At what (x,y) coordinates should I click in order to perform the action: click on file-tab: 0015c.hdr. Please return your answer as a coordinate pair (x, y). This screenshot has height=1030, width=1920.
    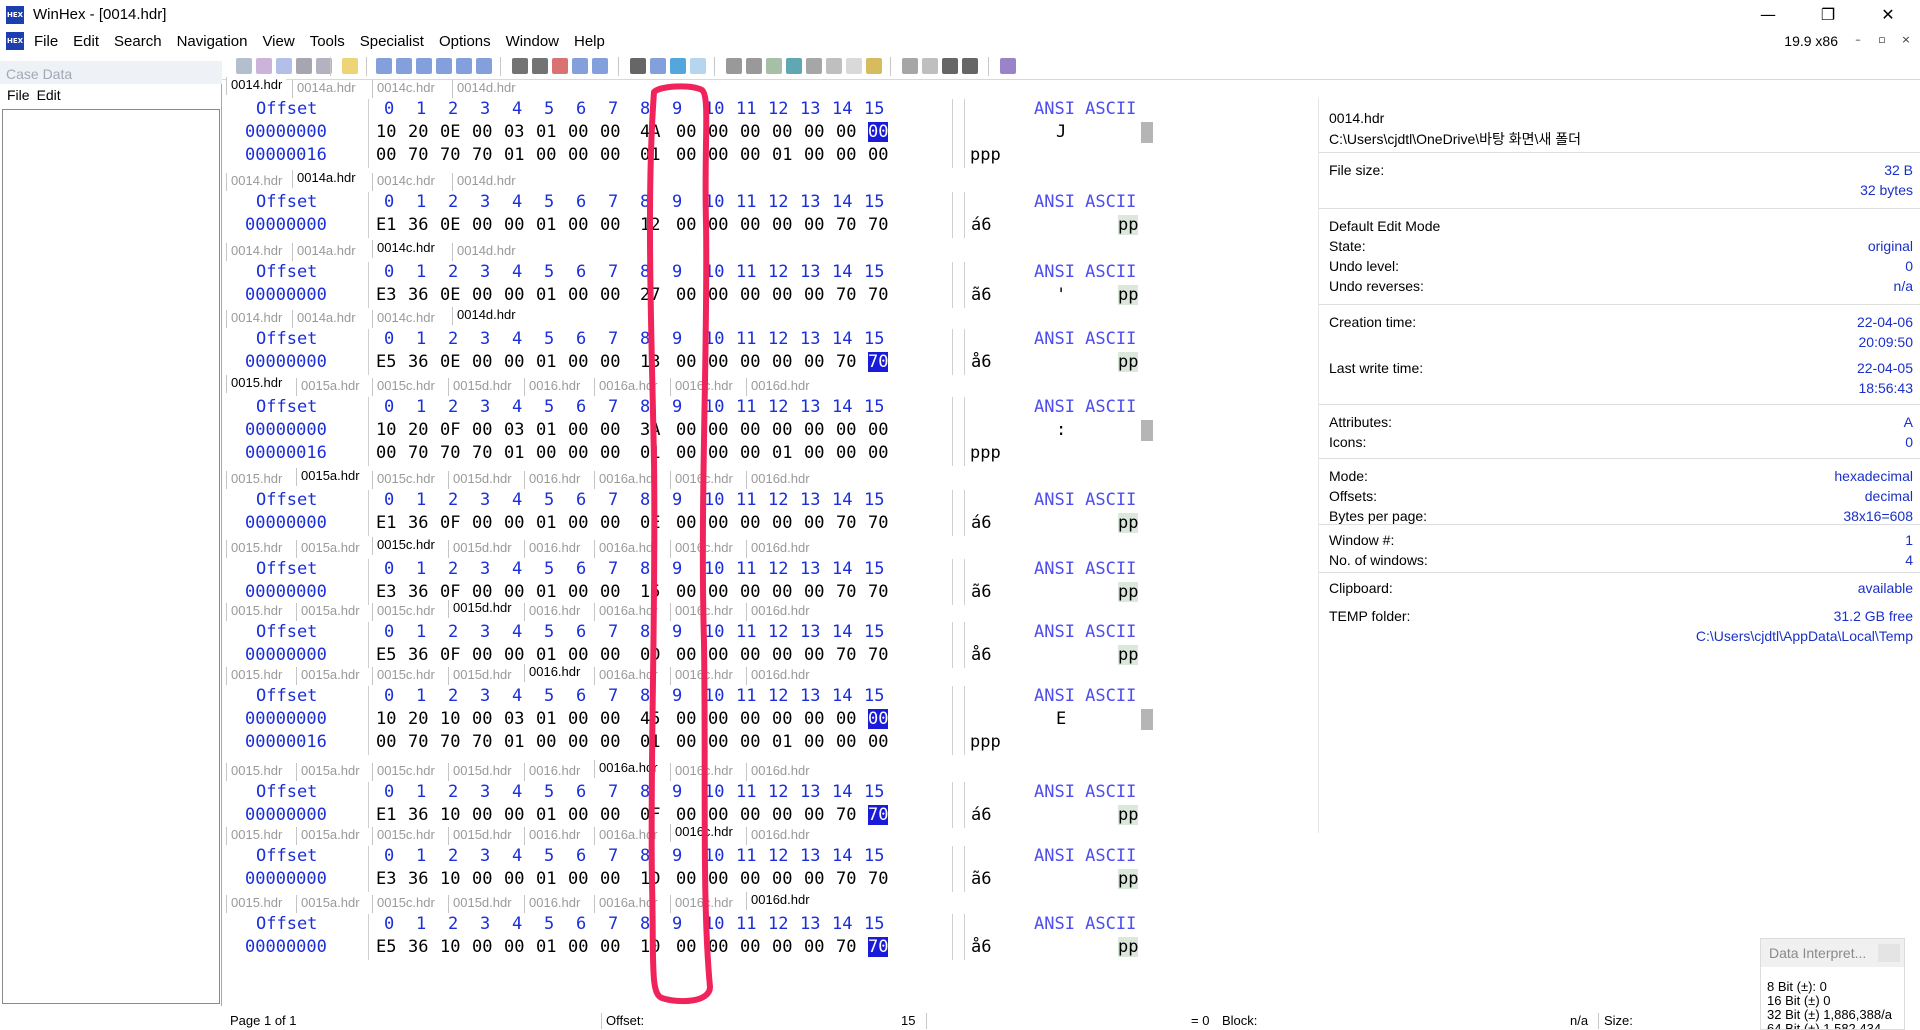
    Looking at the image, I should click on (405, 612).